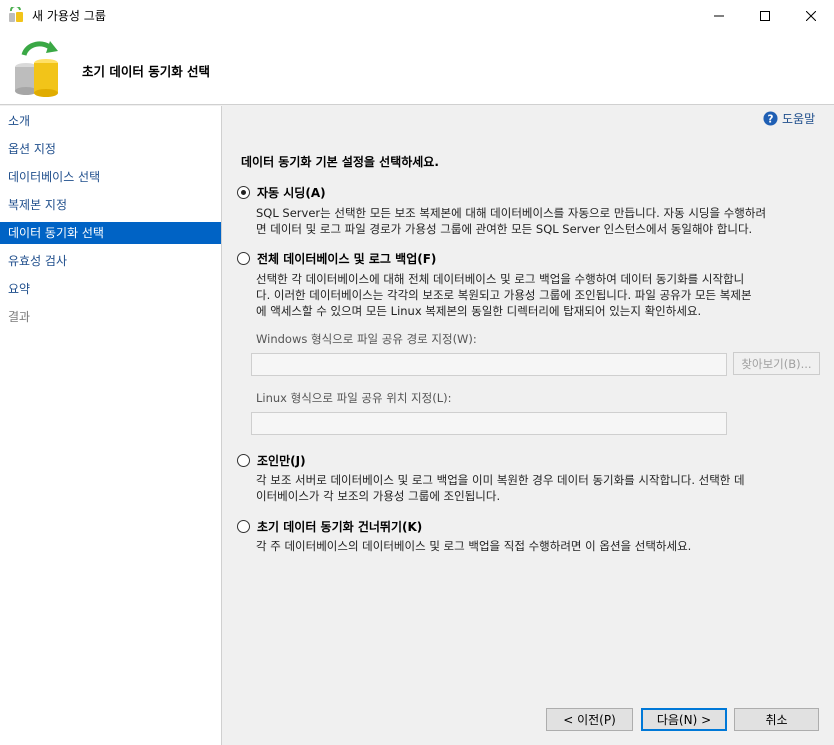 Image resolution: width=834 pixels, height=745 pixels. I want to click on windows-share-label: Windows 형식으로 파일 공유 경로 지정(W):, so click(366, 339).